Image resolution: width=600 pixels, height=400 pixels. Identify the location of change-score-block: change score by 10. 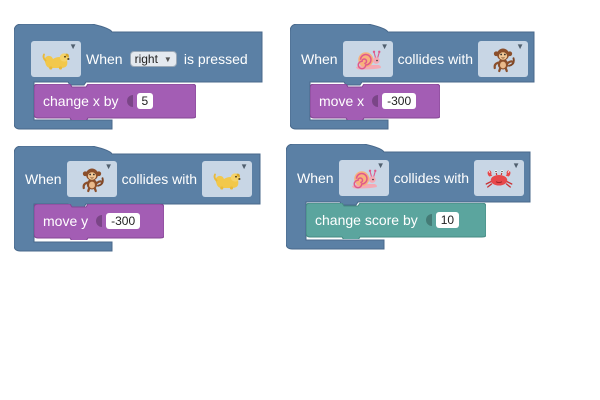
(396, 221).